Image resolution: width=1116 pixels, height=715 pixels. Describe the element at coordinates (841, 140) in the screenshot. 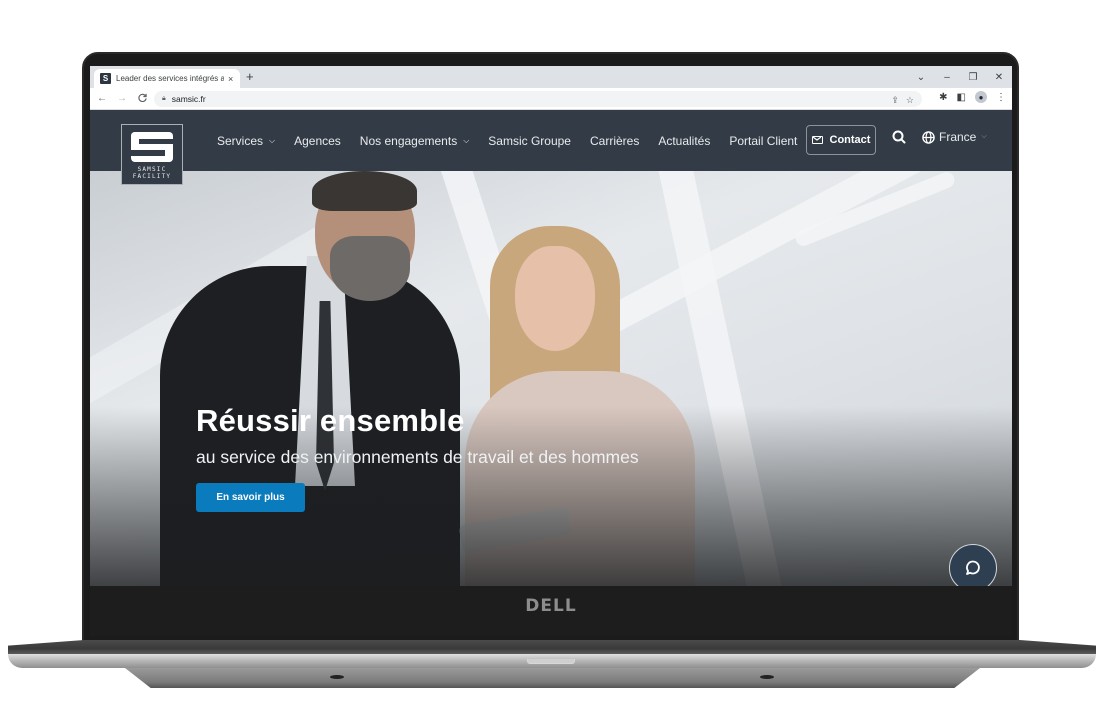

I see `contact-button: Contact` at that location.